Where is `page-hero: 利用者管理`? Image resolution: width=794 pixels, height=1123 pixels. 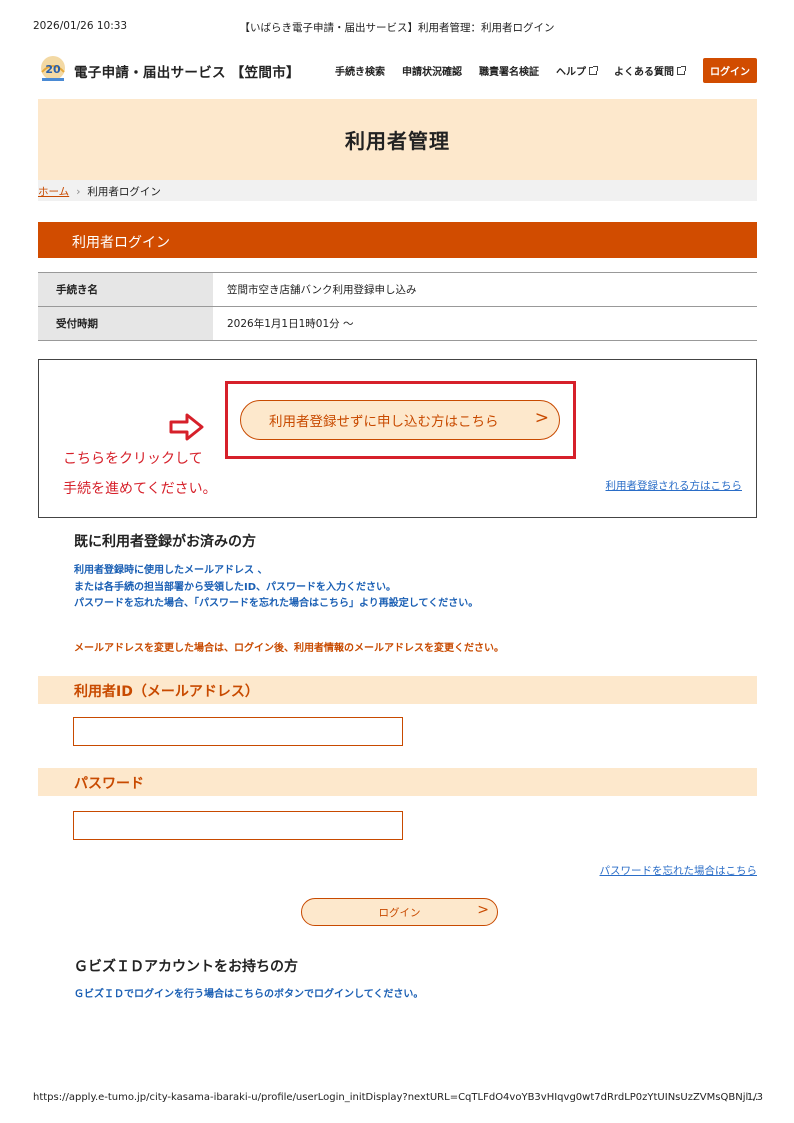
page-hero: 利用者管理 is located at coordinates (397, 139).